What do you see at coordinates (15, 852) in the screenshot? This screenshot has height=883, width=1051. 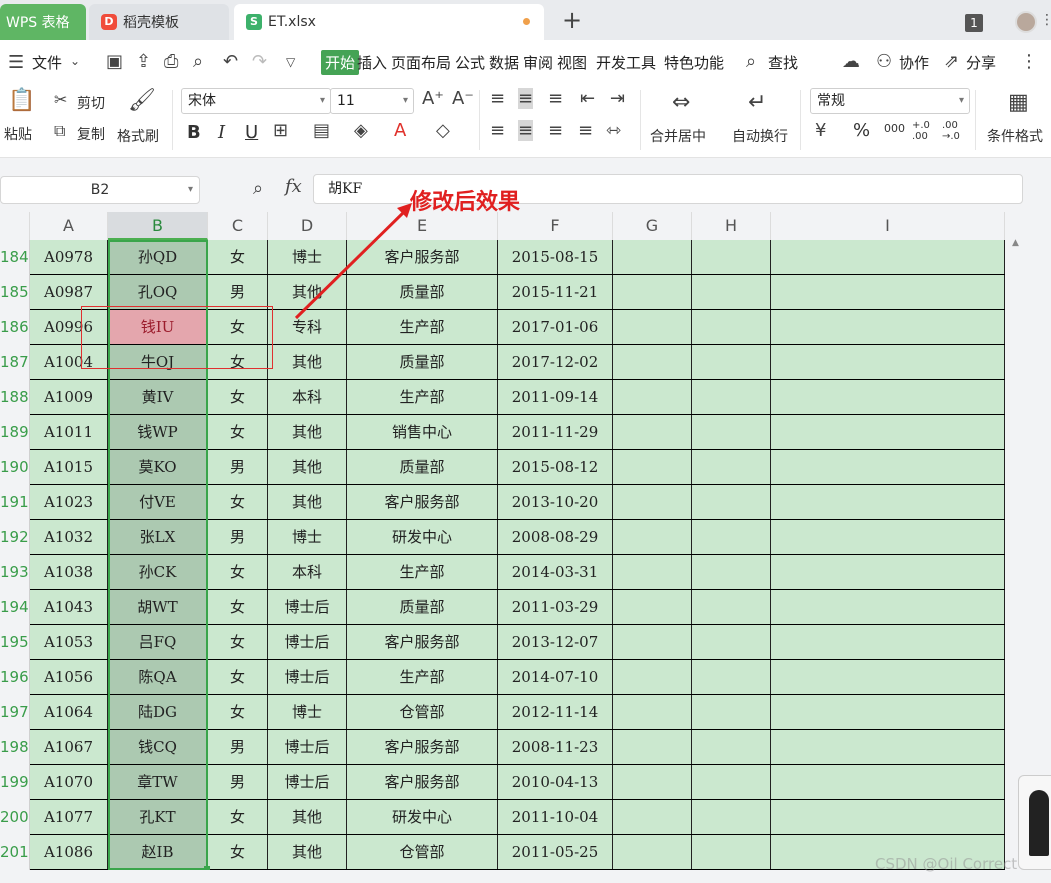 I see `row-header: 201` at bounding box center [15, 852].